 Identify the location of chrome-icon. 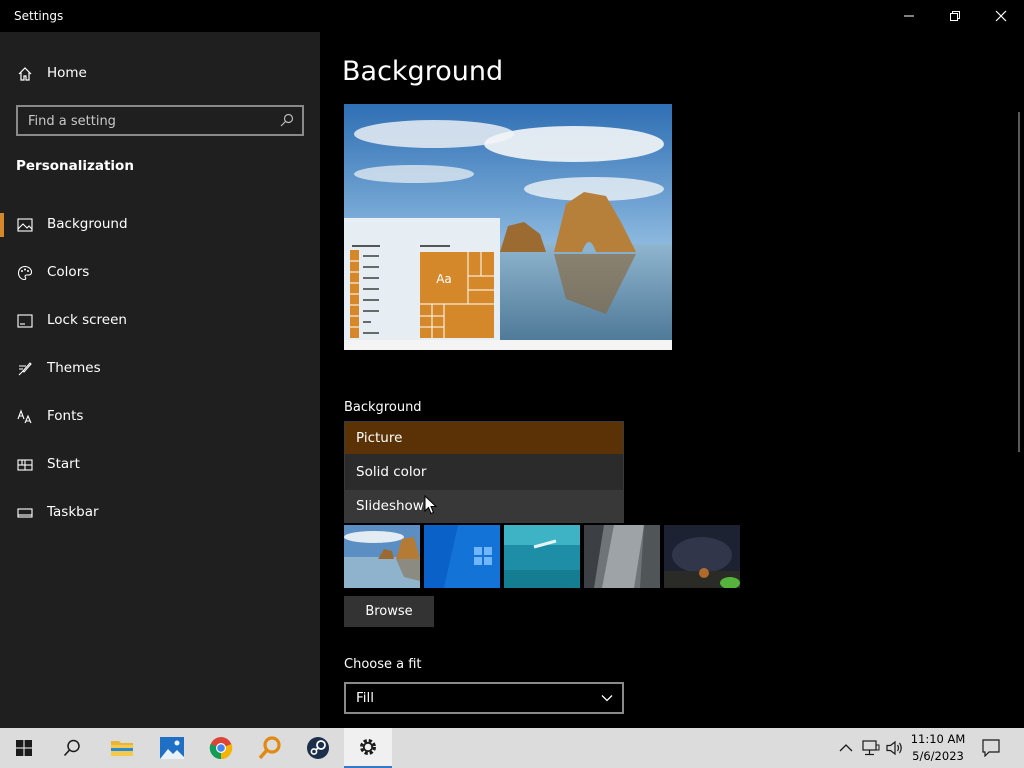
(221, 748).